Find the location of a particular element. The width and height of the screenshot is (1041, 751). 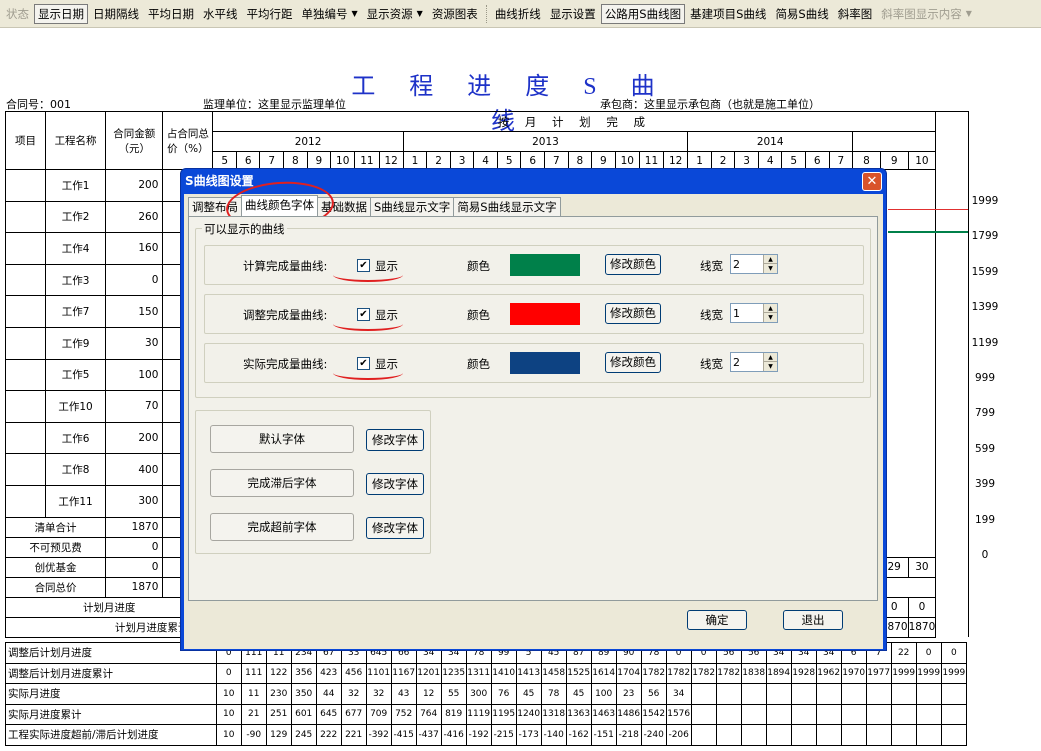

toolbar-button-13: 基建项目S曲线 is located at coordinates (728, 14).